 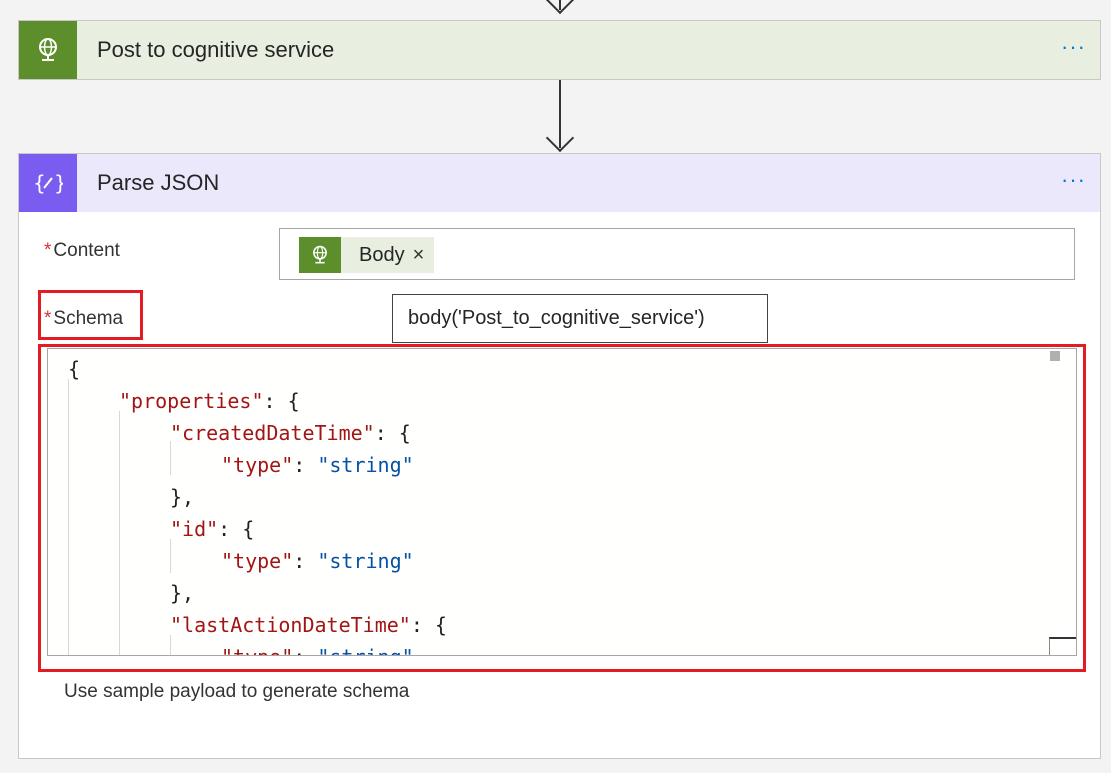 I want to click on use-sample-payload-link: Use sample payload to generate schema, so click(x=236, y=692).